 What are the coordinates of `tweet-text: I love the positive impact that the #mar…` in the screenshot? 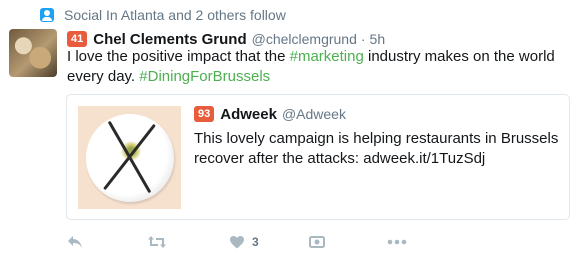 It's located at (319, 67).